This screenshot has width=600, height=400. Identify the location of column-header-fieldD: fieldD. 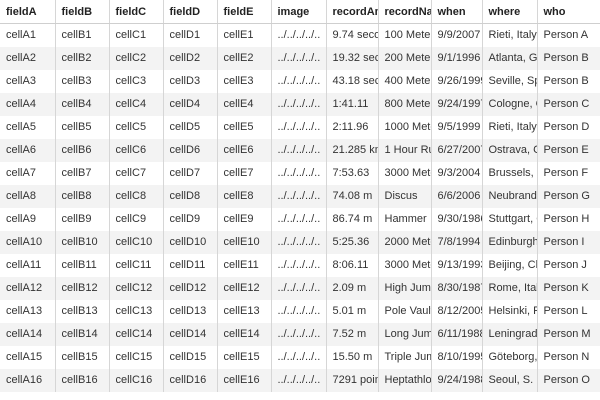
(190, 12).